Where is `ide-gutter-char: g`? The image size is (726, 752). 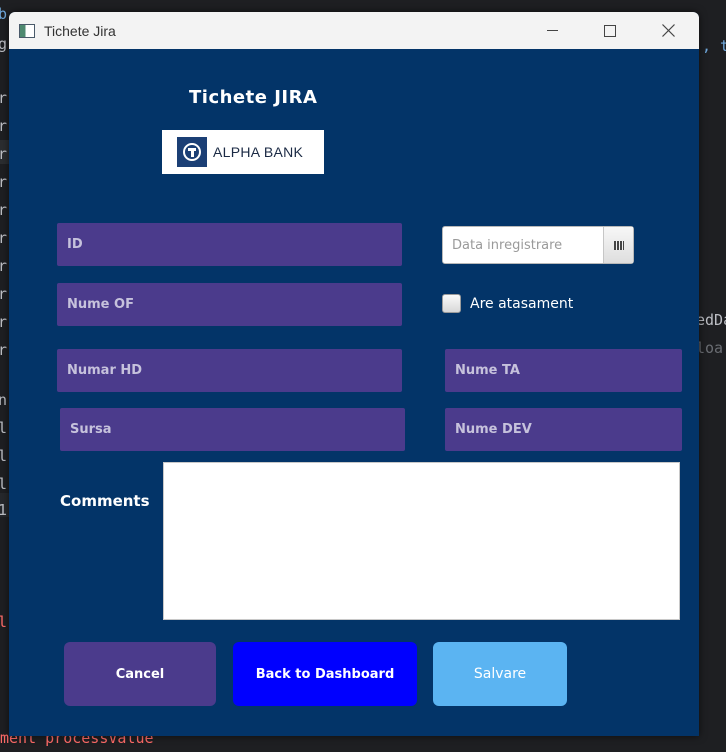
ide-gutter-char: g is located at coordinates (4, 44).